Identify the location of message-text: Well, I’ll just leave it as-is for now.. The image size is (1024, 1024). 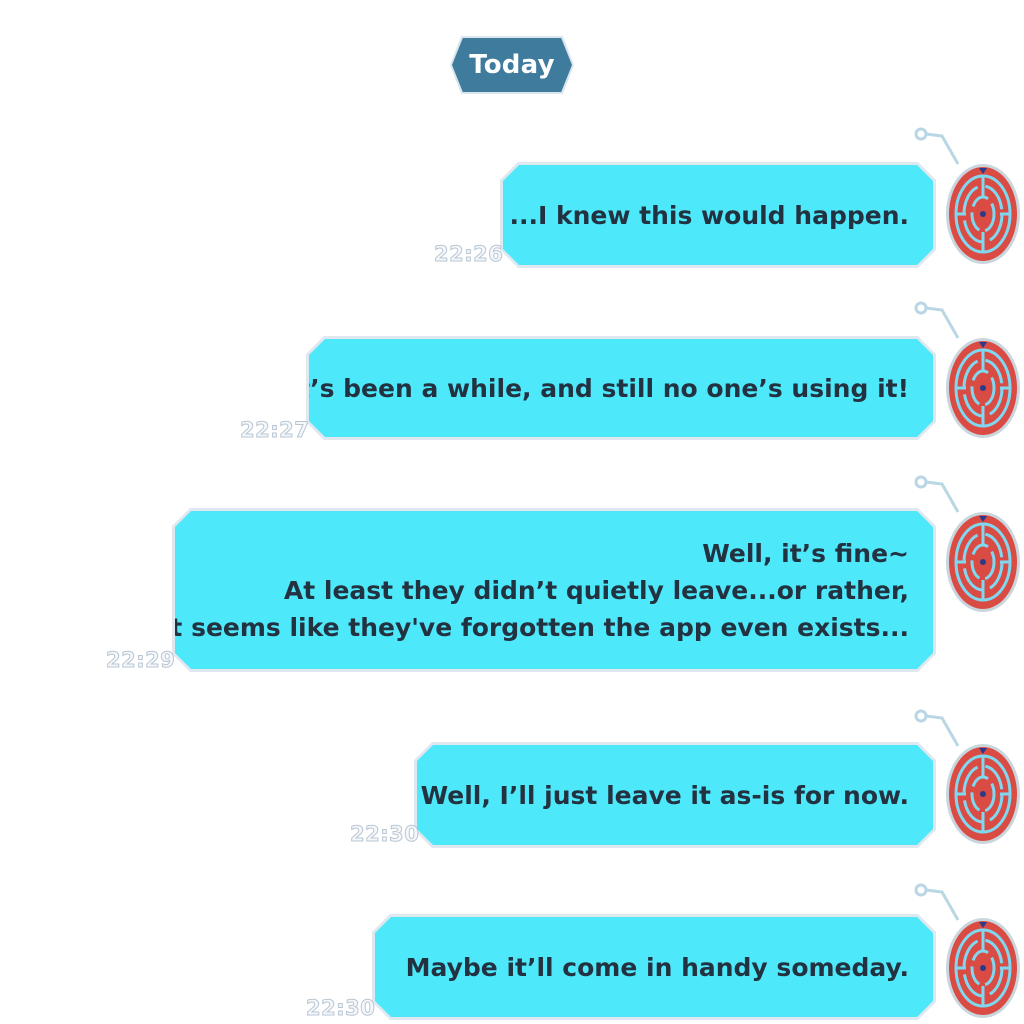
(664, 795).